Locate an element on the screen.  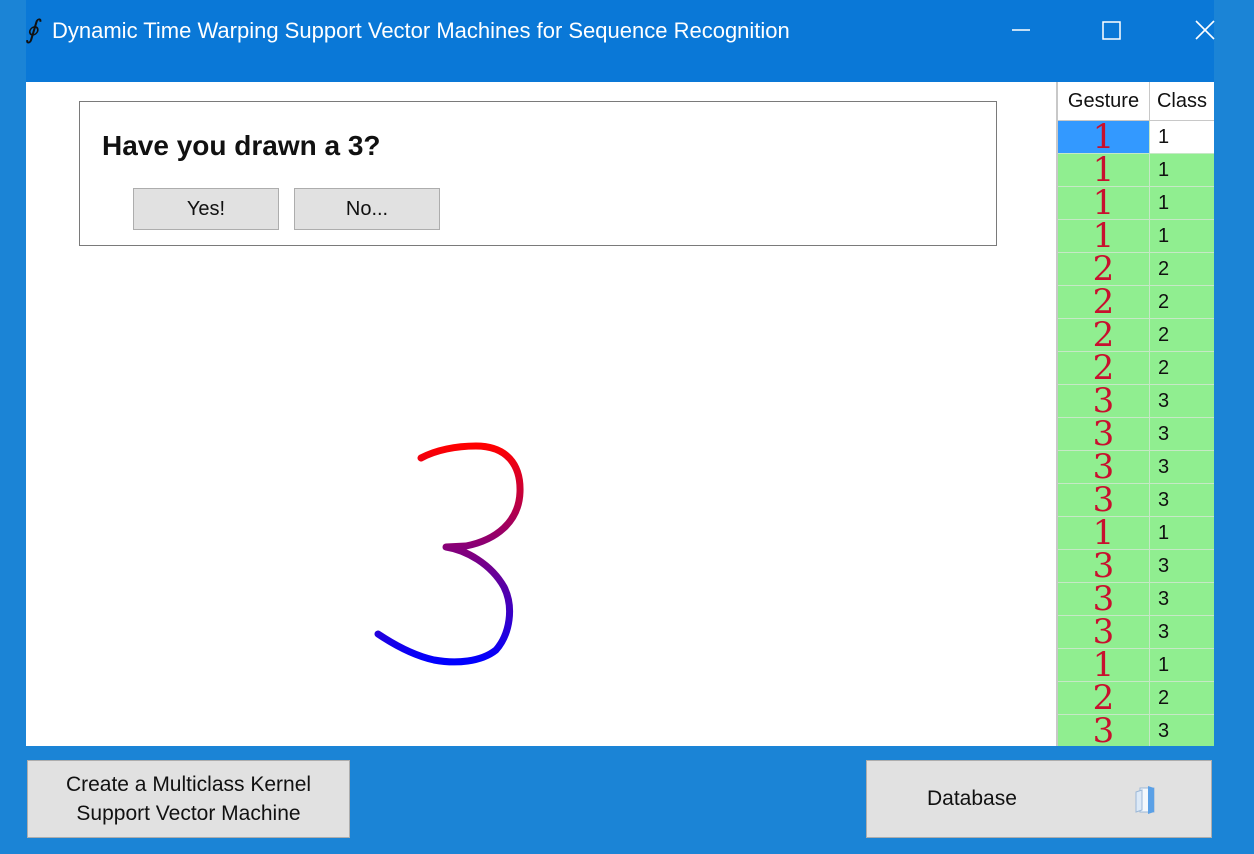
grid-body: 11111111222222223333333311333333112233 is located at coordinates (1136, 433).